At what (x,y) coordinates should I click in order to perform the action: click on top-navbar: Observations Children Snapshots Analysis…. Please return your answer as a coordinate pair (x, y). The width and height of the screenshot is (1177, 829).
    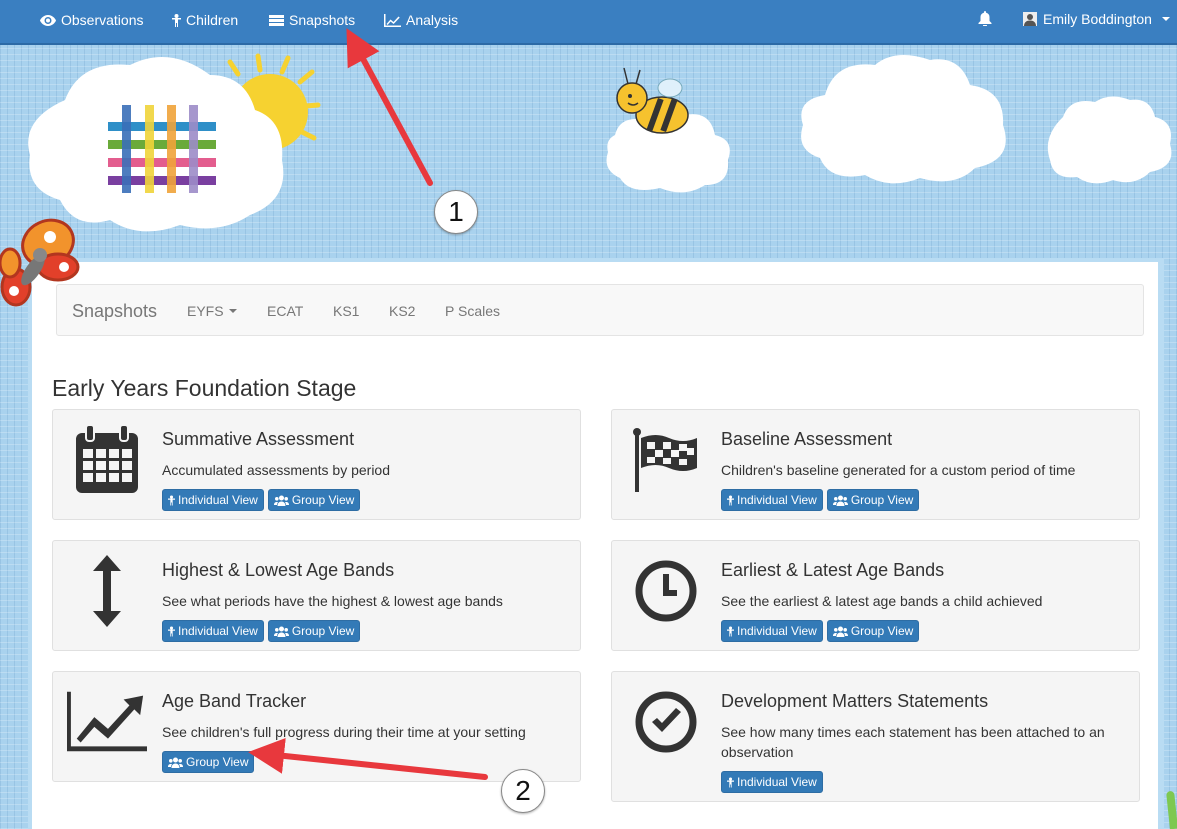
    Looking at the image, I should click on (588, 22).